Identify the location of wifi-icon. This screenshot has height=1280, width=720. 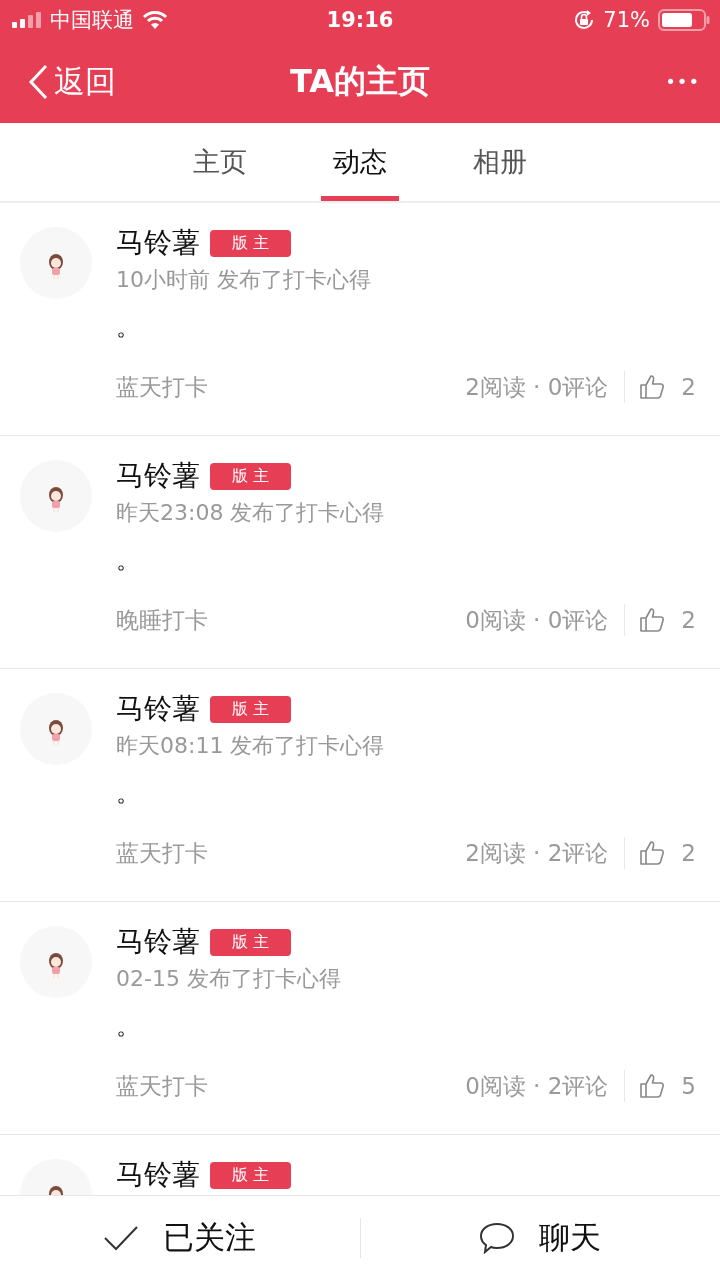
(155, 20).